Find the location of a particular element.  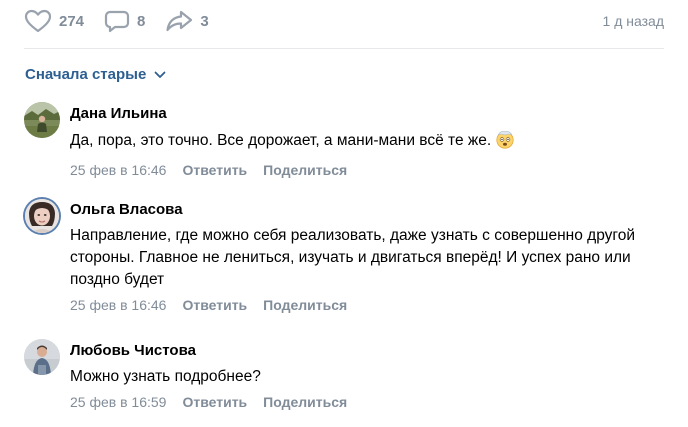

sort-label: Сначала старые is located at coordinates (86, 74).